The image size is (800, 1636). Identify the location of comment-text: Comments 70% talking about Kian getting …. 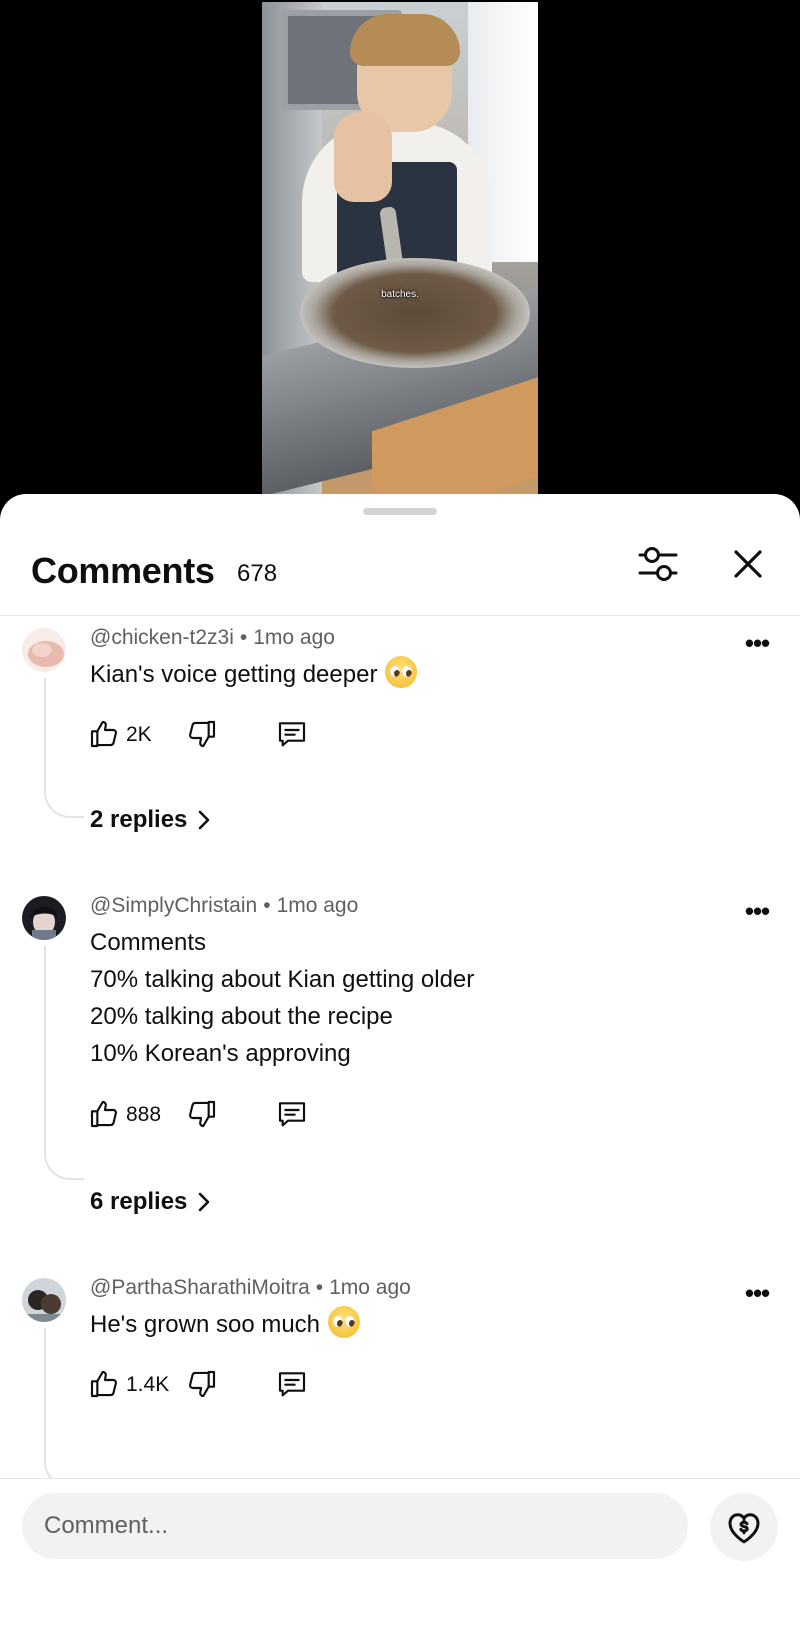
(282, 998).